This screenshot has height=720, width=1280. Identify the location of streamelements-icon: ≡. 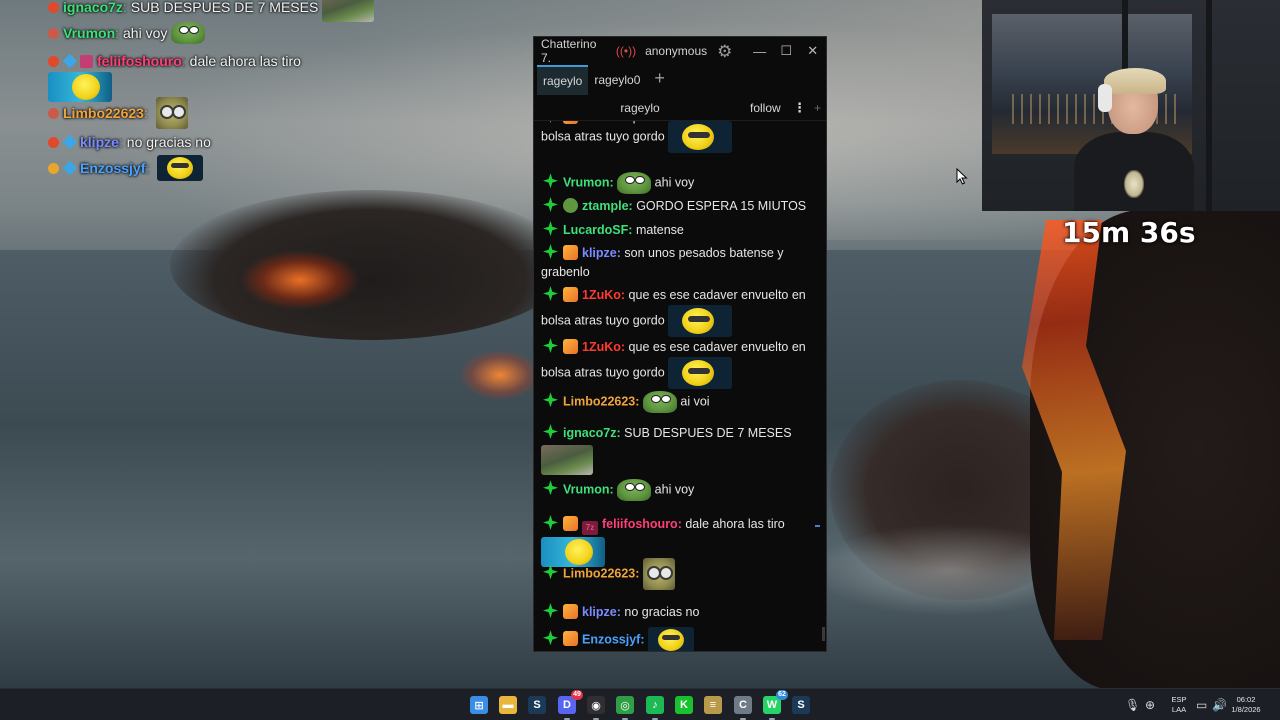
(713, 705).